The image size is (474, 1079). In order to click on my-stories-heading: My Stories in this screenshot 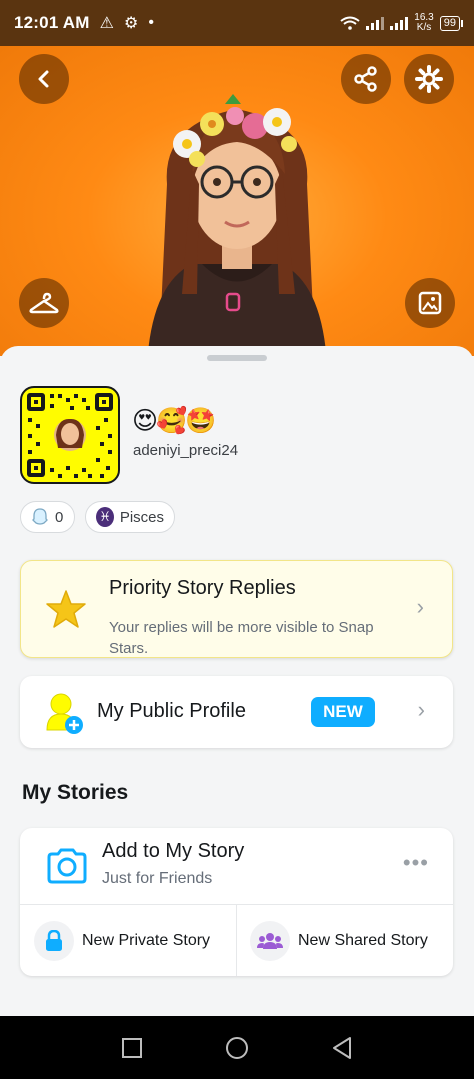, I will do `click(75, 792)`.